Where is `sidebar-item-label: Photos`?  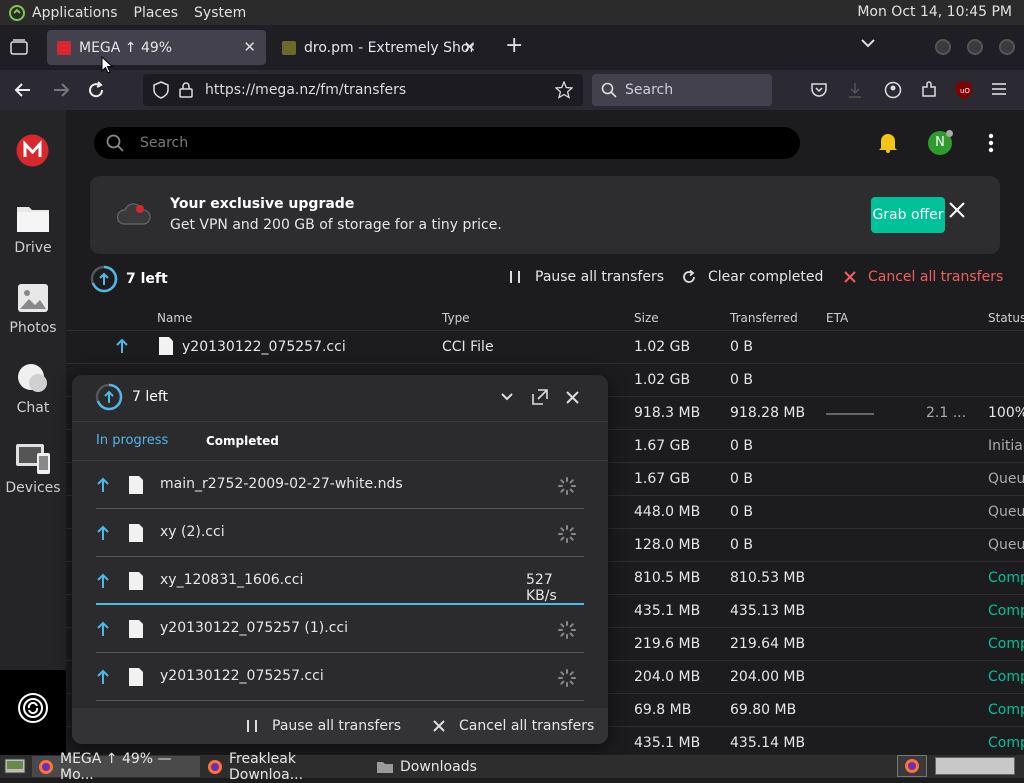
sidebar-item-label: Photos is located at coordinates (33, 328).